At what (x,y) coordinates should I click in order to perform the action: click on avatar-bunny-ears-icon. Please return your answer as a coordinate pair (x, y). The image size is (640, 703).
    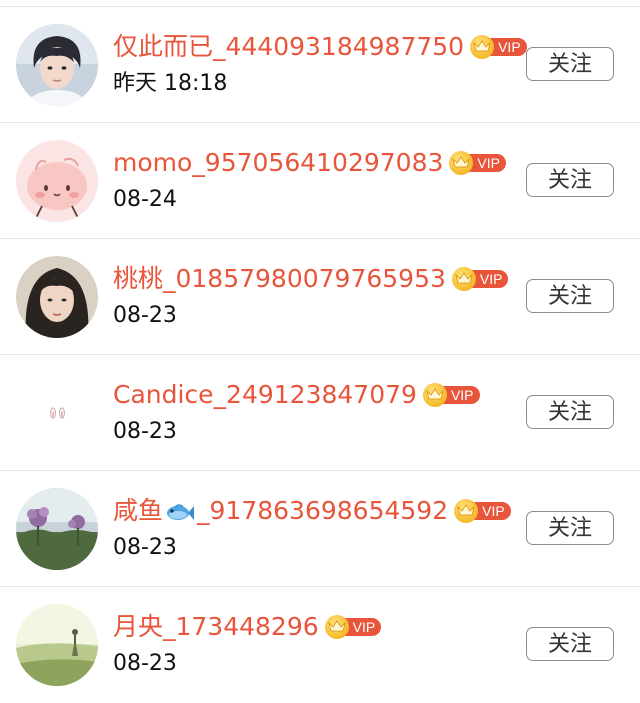
    Looking at the image, I should click on (57, 413).